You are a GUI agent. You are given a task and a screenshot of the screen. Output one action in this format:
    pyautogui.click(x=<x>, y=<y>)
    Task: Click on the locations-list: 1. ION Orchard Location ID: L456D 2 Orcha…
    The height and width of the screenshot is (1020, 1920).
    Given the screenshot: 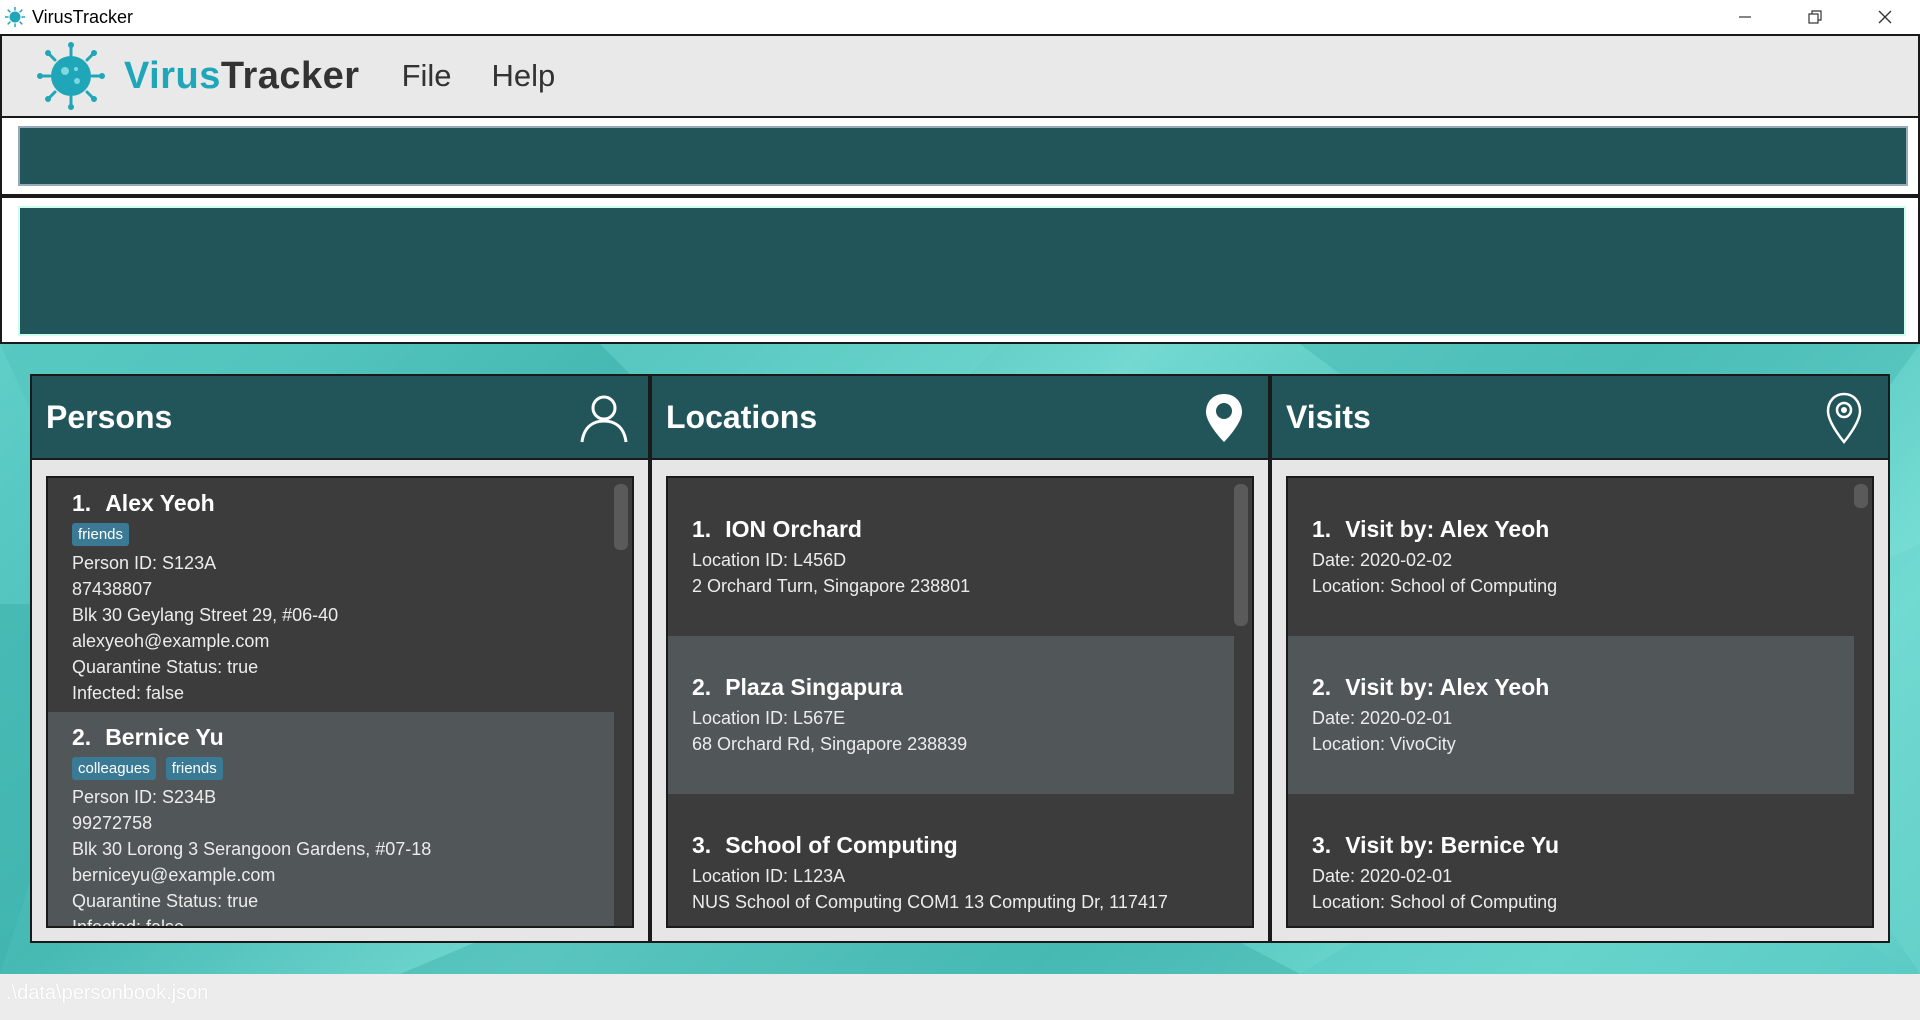 What is the action you would take?
    pyautogui.click(x=960, y=702)
    